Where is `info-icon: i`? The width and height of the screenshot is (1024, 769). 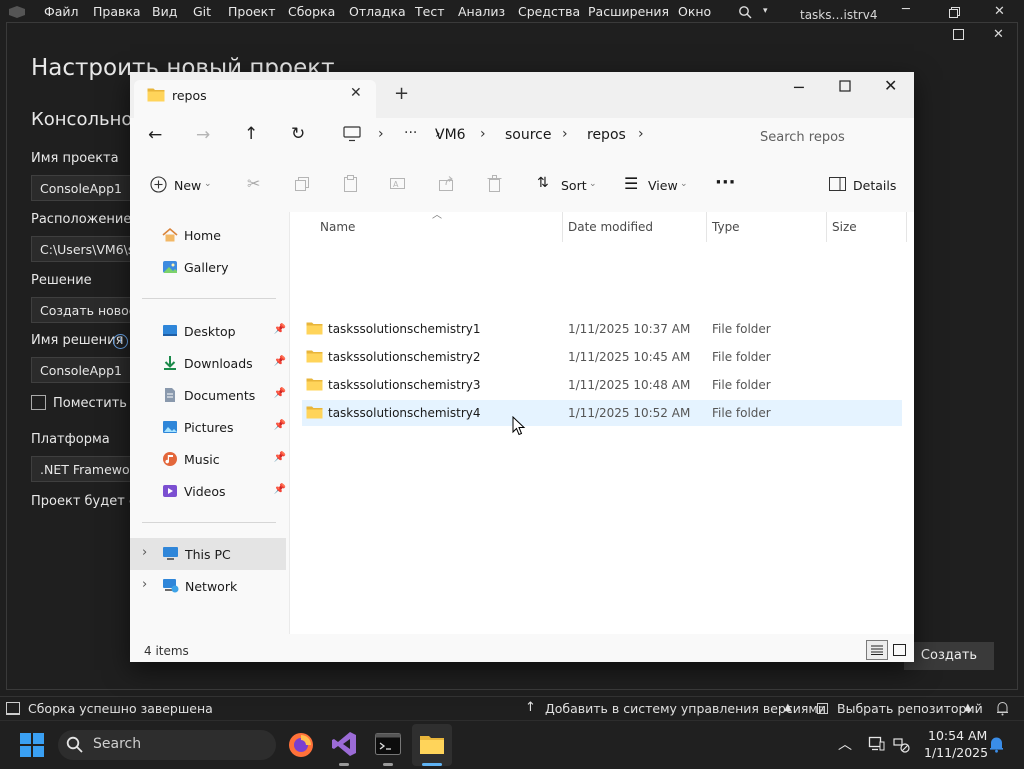 info-icon: i is located at coordinates (120, 341).